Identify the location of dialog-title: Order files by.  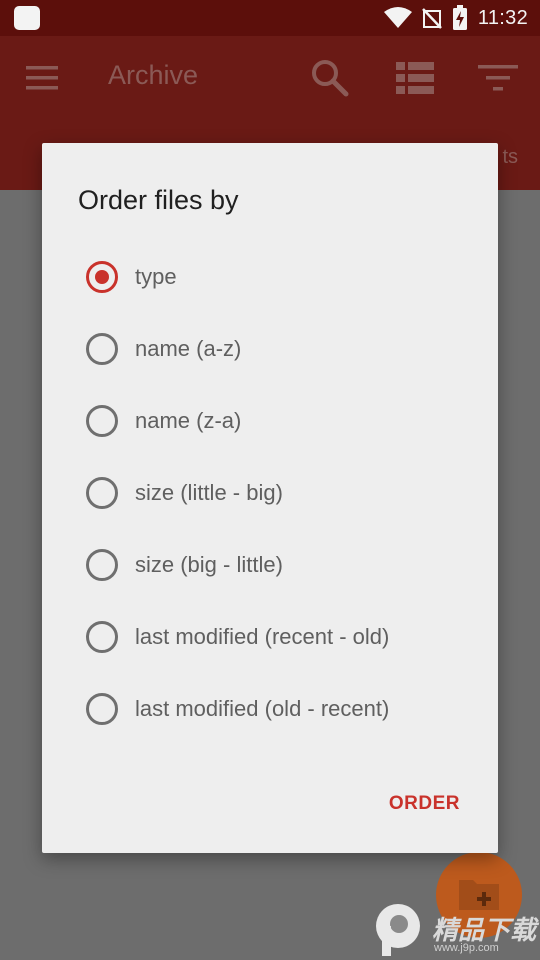
(158, 200).